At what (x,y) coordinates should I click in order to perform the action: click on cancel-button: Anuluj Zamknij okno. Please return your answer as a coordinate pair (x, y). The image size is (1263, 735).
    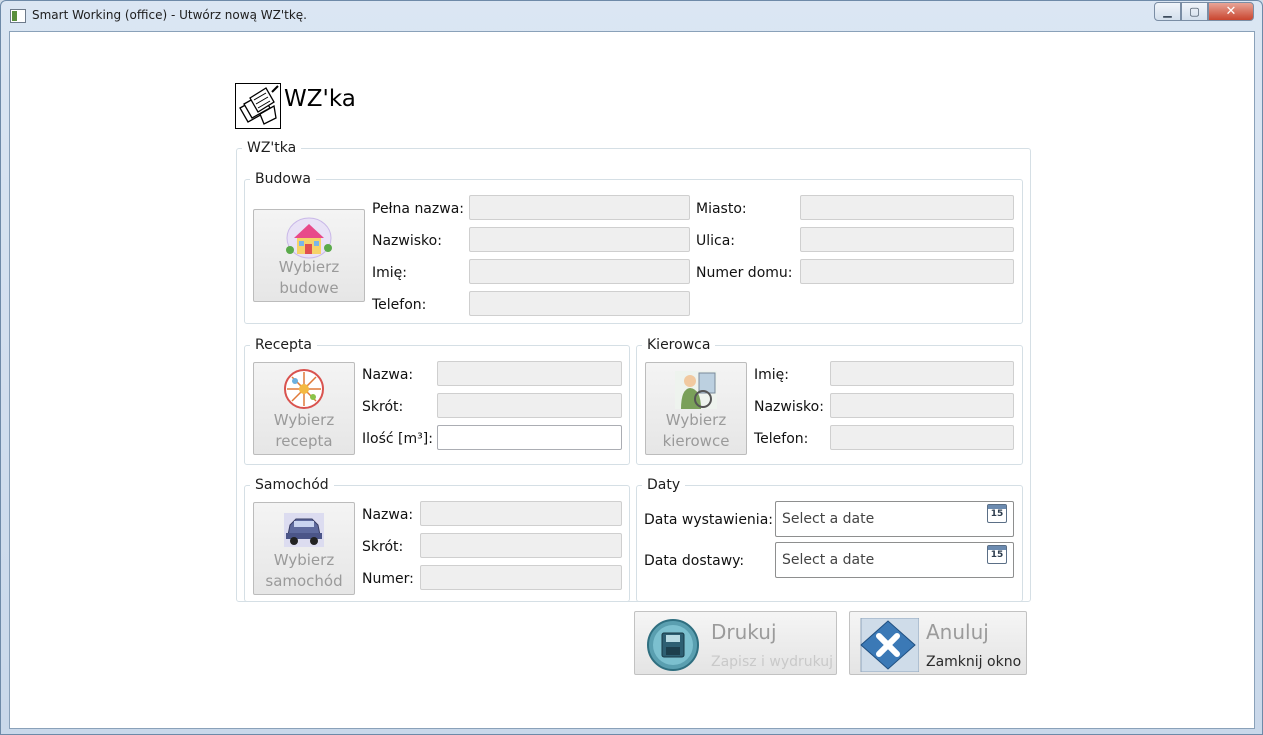
    Looking at the image, I should click on (938, 643).